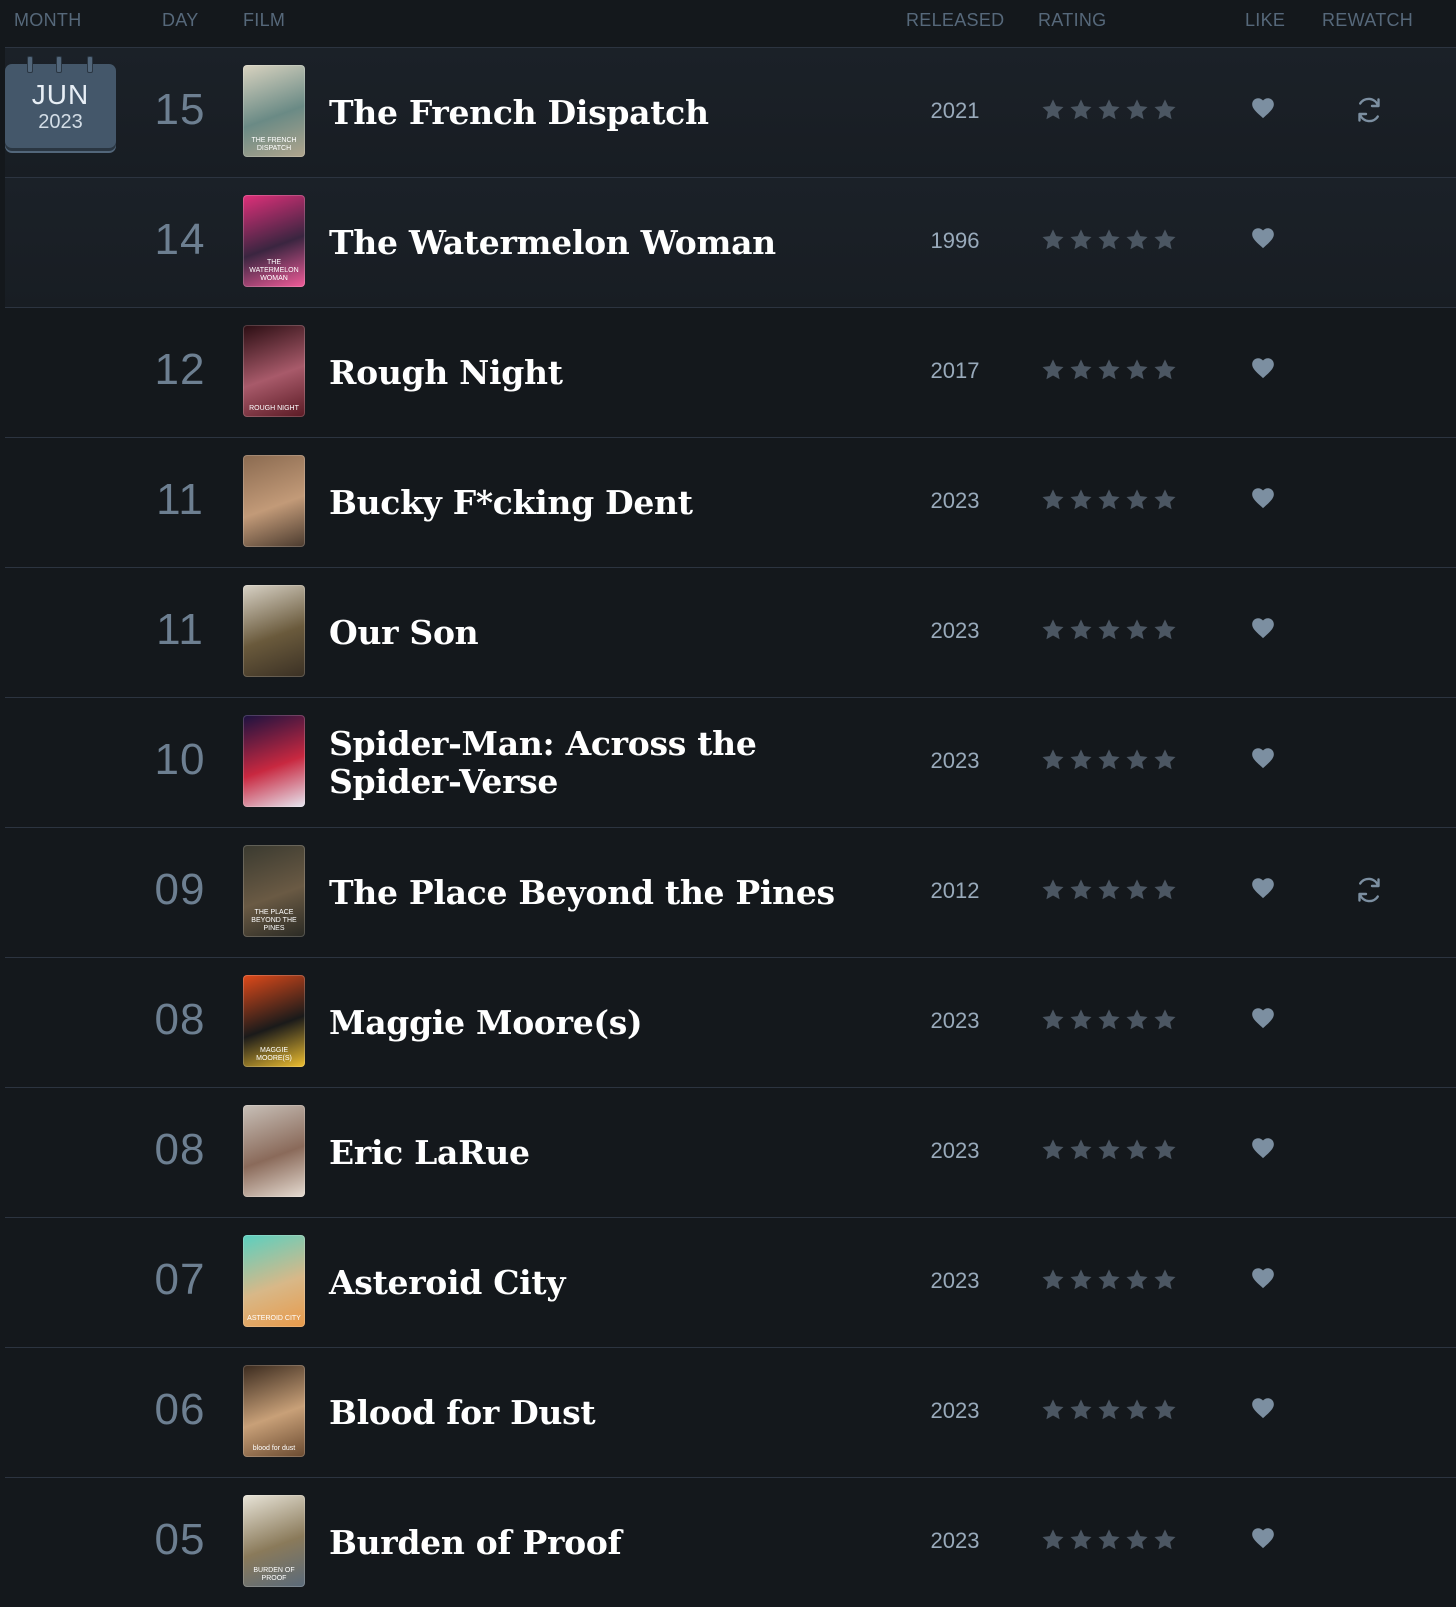 The image size is (1456, 1607). I want to click on table-row-3: 12 ROUGH NIGHT Rough Night 2017, so click(730, 373).